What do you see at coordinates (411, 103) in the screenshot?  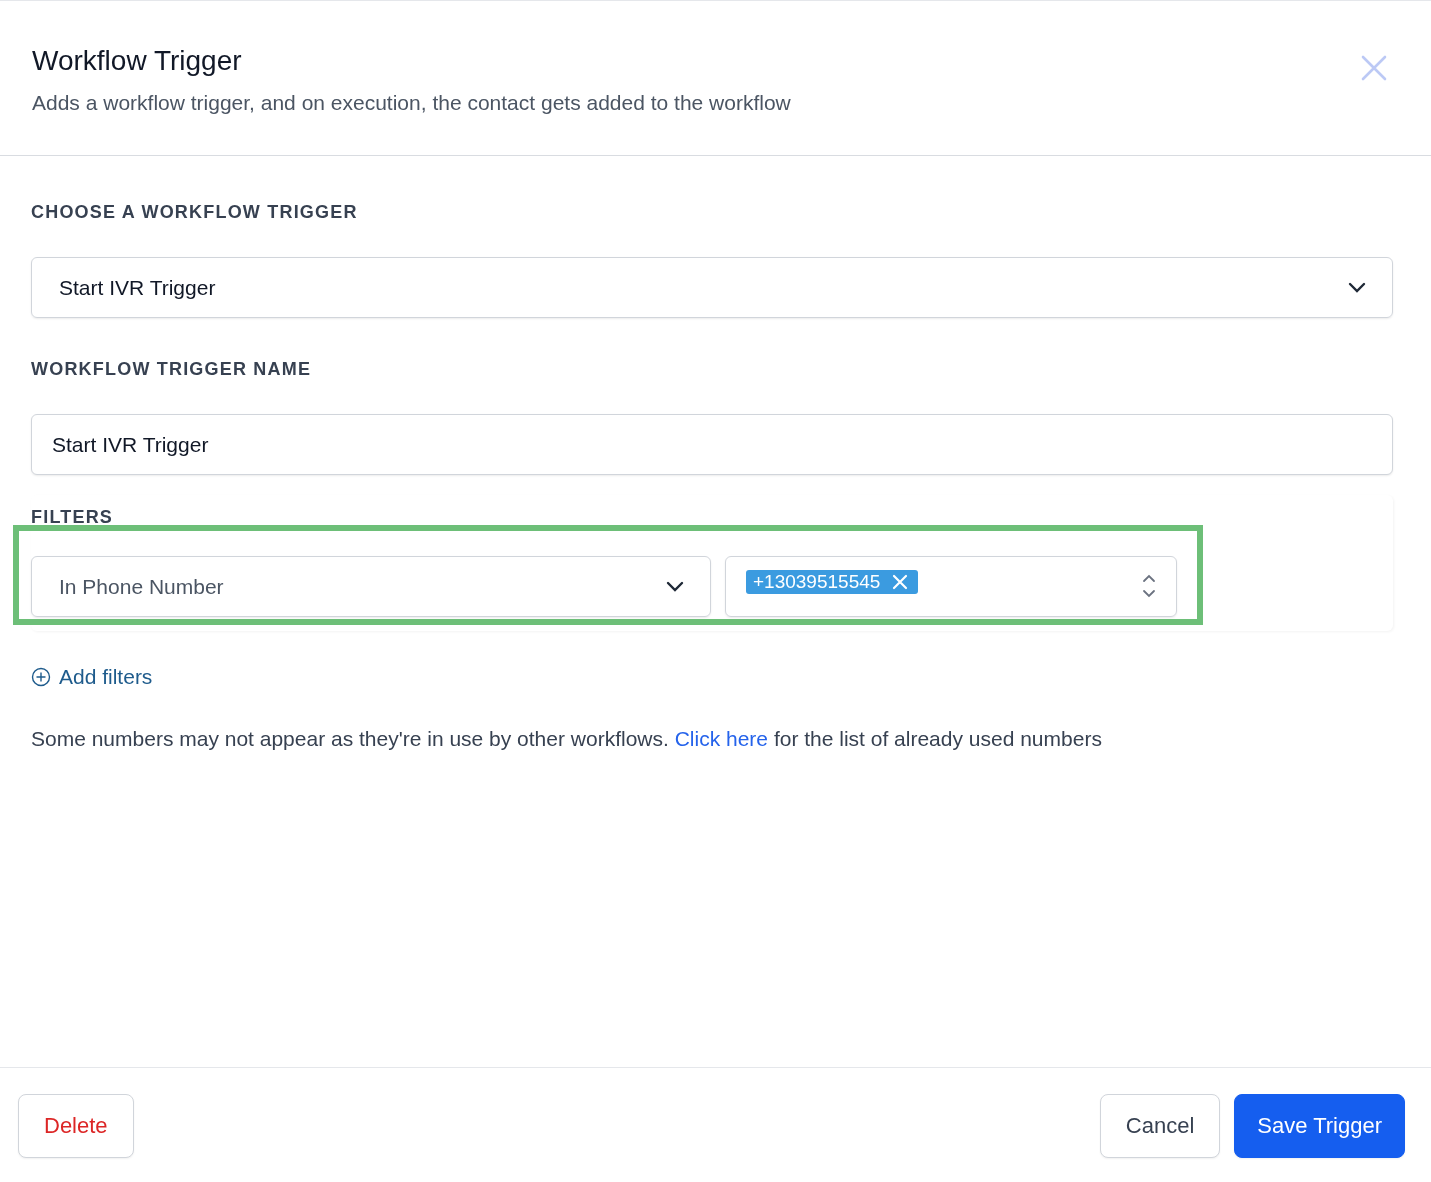 I see `dialog-subtitle: Adds a workflow trigger, and on execution, the contact gets added to the workflow` at bounding box center [411, 103].